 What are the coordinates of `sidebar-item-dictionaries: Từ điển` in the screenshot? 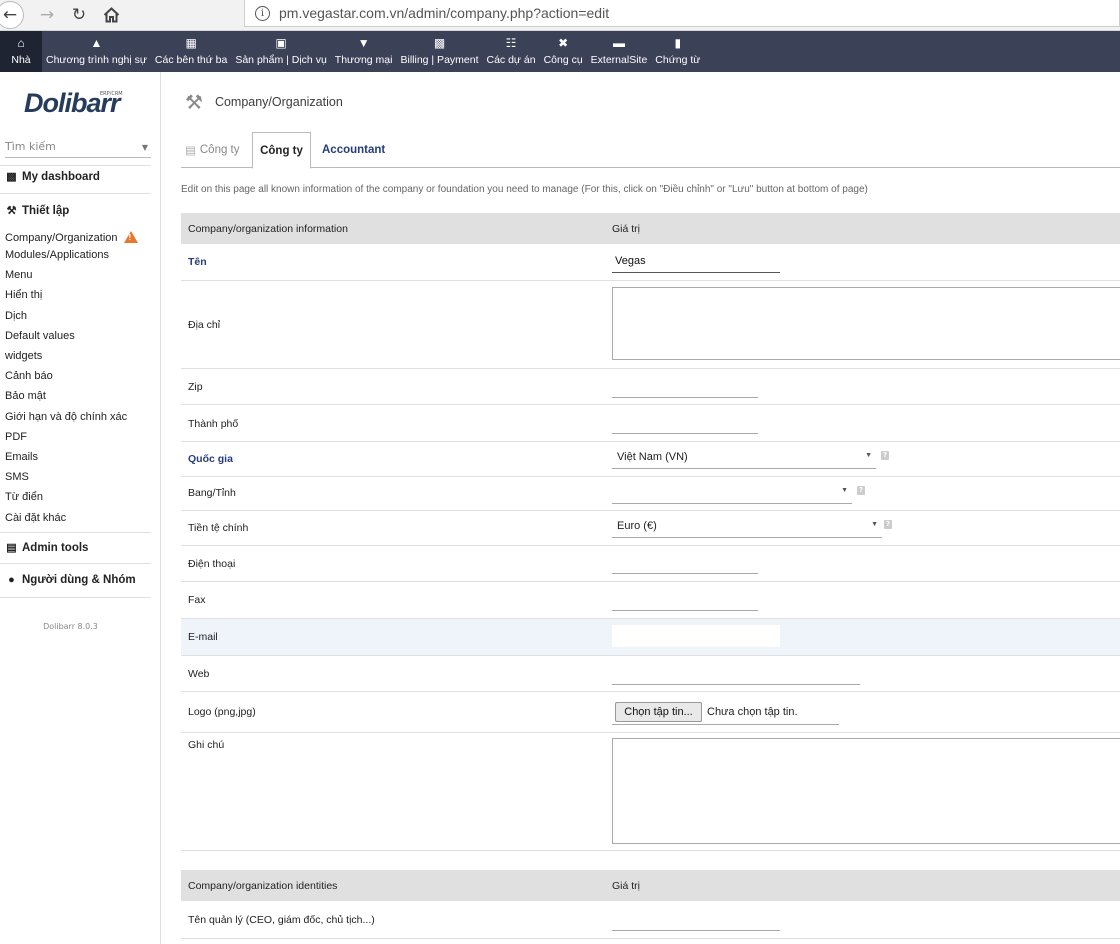 It's located at (24, 497).